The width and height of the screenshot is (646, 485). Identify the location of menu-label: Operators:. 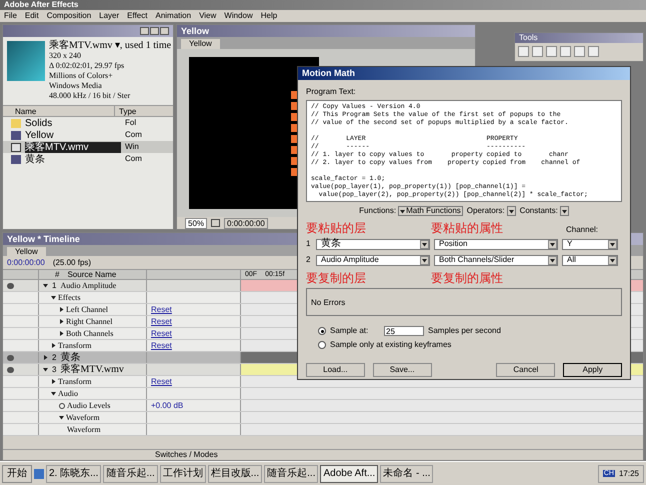
(485, 211).